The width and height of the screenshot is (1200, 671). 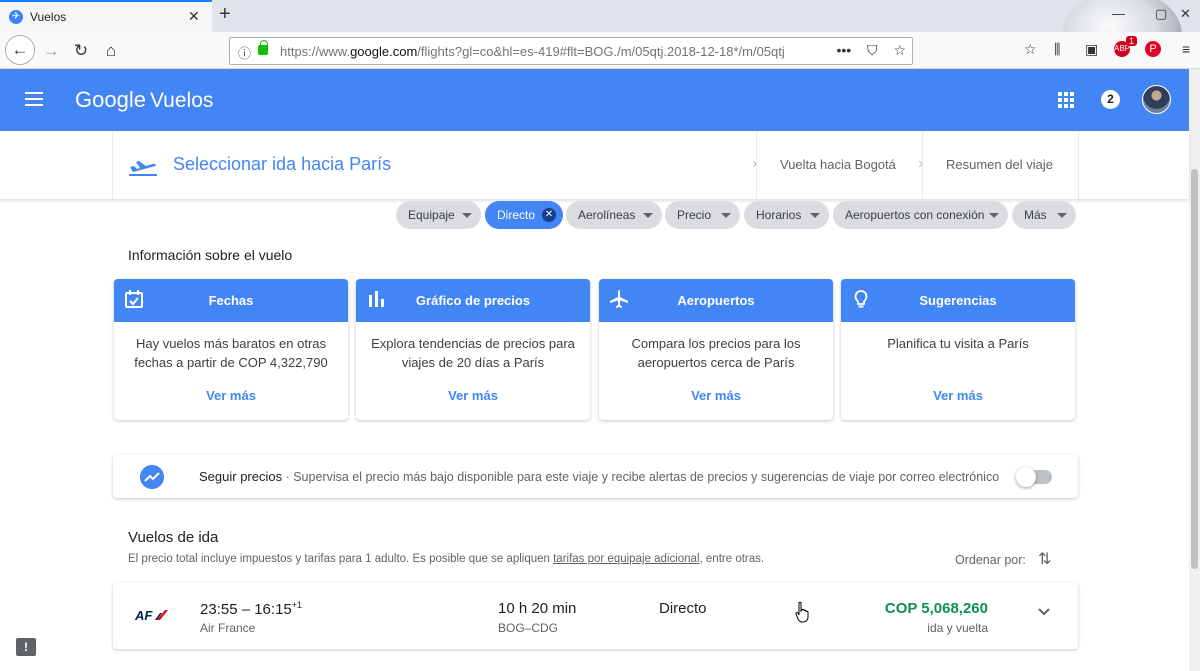 I want to click on browser-tab-bar: ✈ Vuelos ✕ + — ▢ ✕, so click(x=600, y=40).